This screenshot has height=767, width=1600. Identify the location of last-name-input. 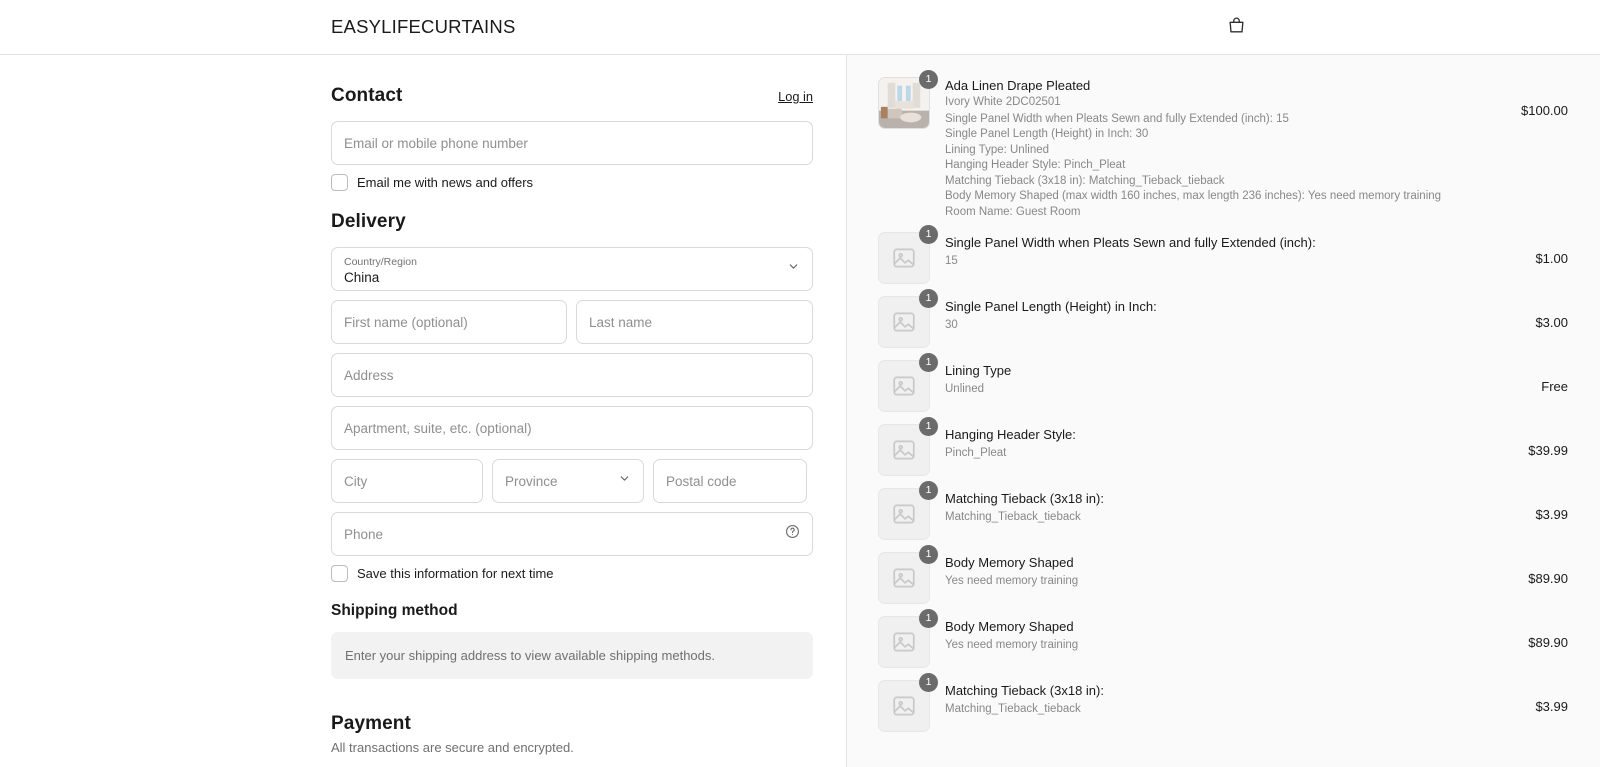
(694, 322).